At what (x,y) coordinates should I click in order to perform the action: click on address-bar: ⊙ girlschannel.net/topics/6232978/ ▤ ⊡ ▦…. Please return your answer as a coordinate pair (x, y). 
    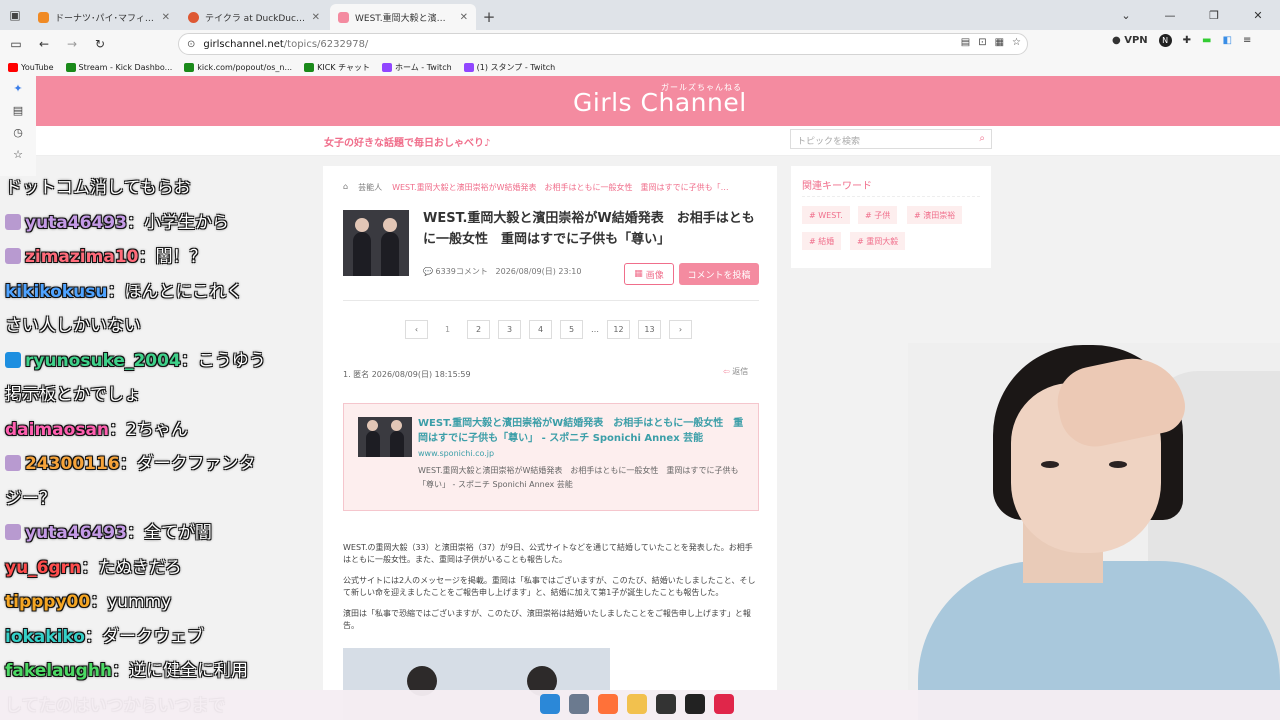
    Looking at the image, I should click on (603, 44).